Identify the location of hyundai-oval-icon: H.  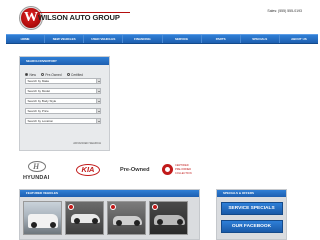
(37, 166).